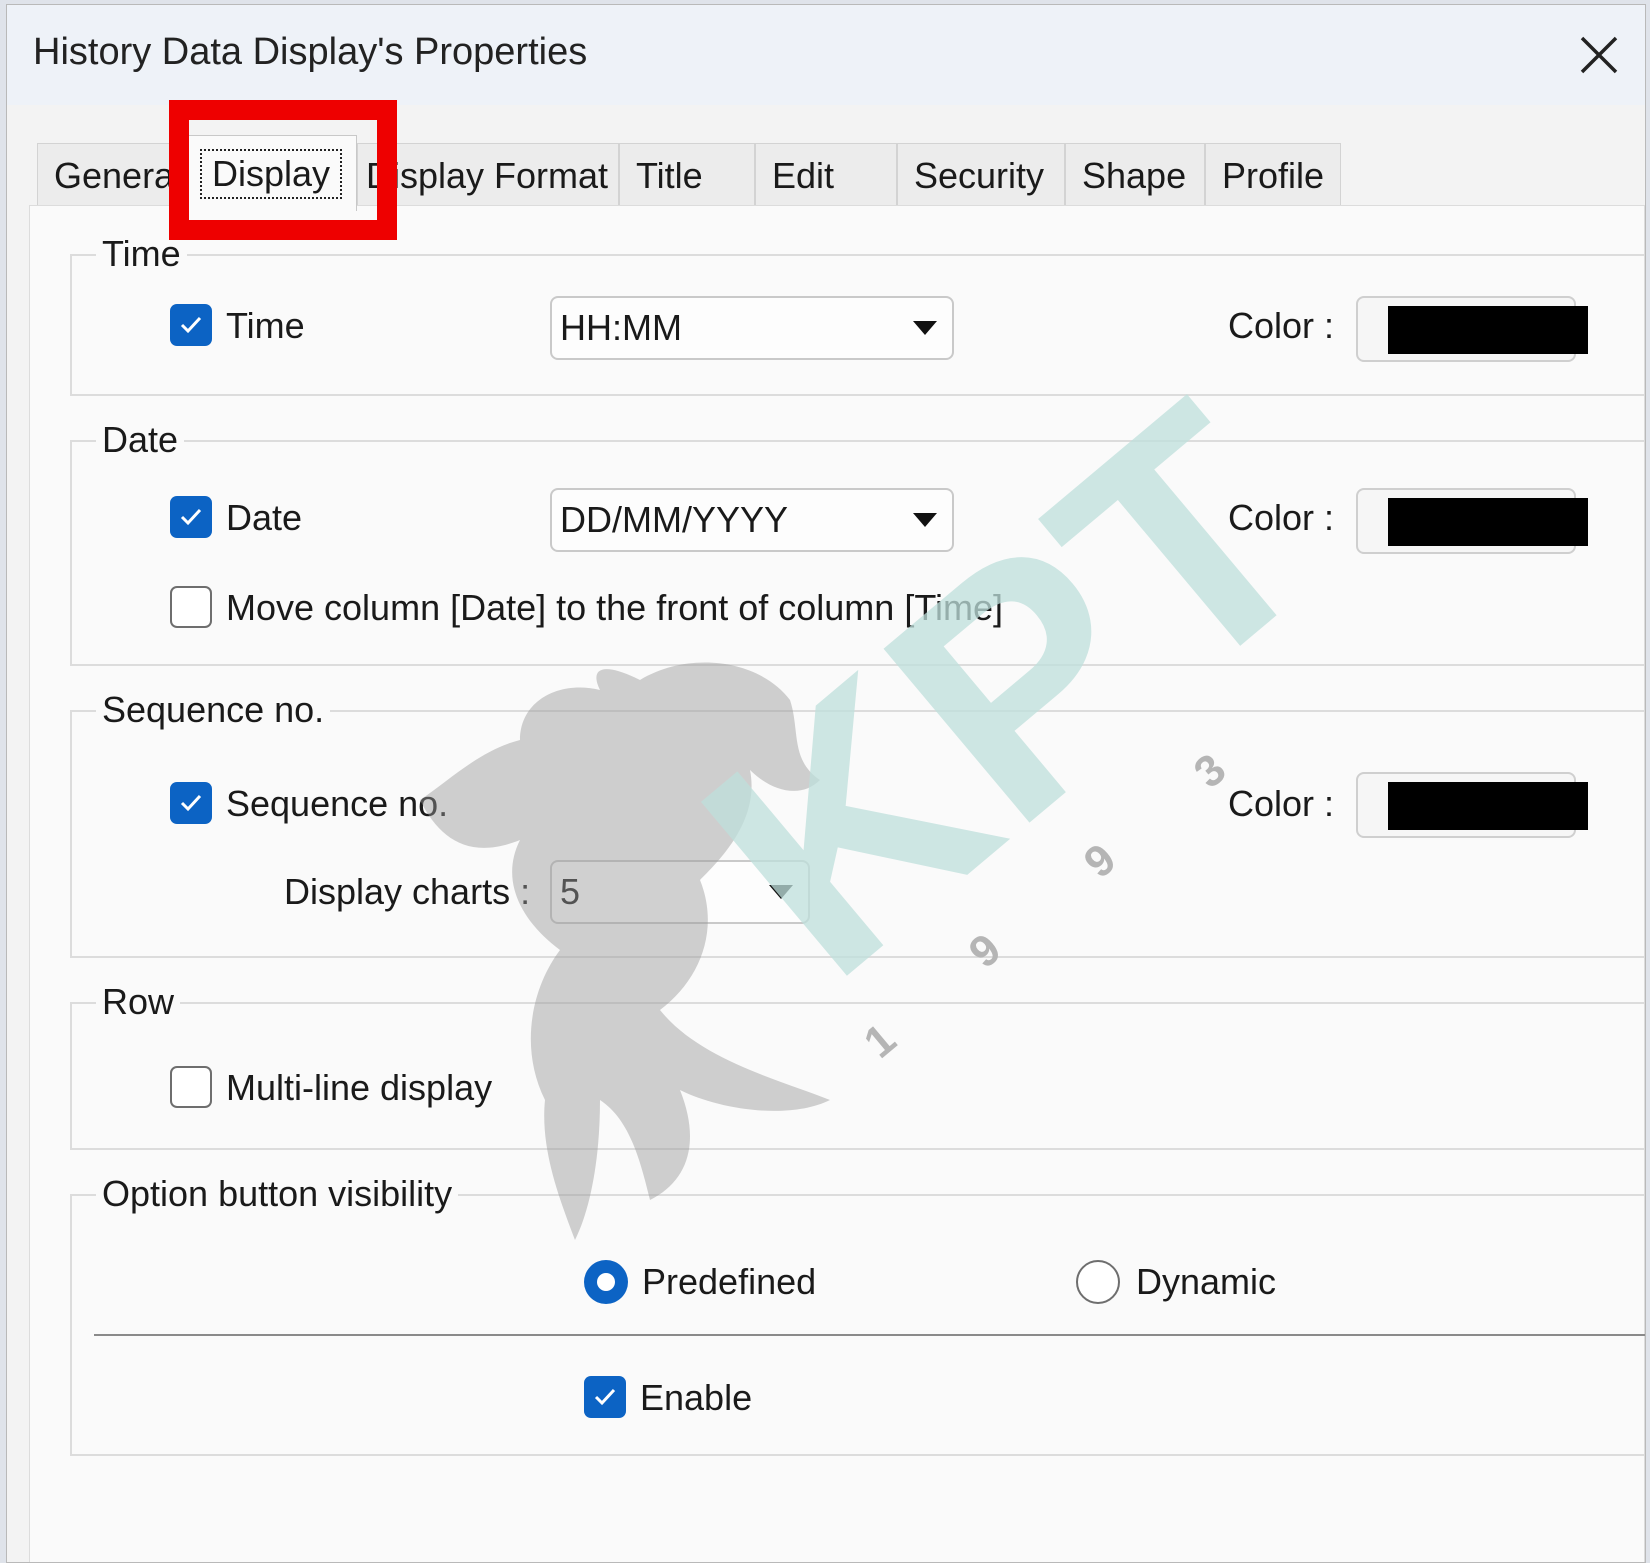  What do you see at coordinates (337, 803) in the screenshot?
I see `sequence-checkbox-label: Sequence no.` at bounding box center [337, 803].